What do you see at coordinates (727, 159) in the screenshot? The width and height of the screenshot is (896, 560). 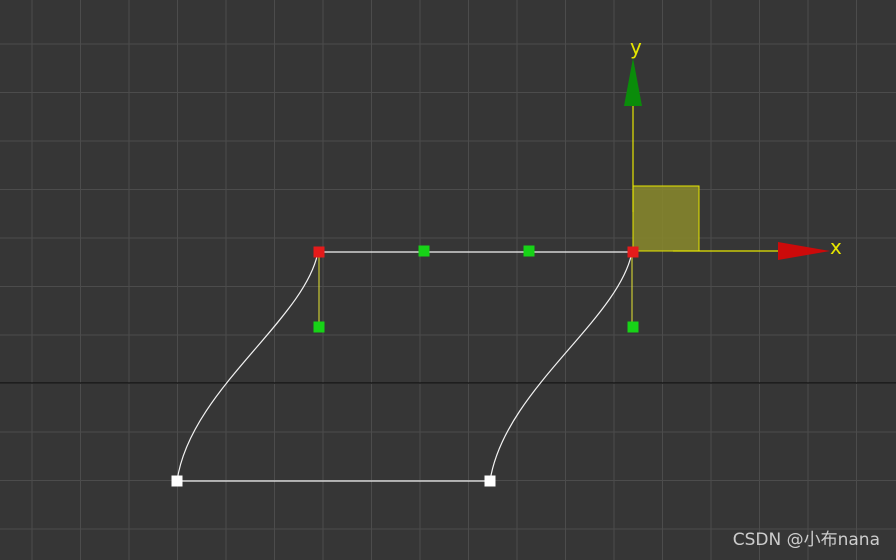 I see `move-gizmo` at bounding box center [727, 159].